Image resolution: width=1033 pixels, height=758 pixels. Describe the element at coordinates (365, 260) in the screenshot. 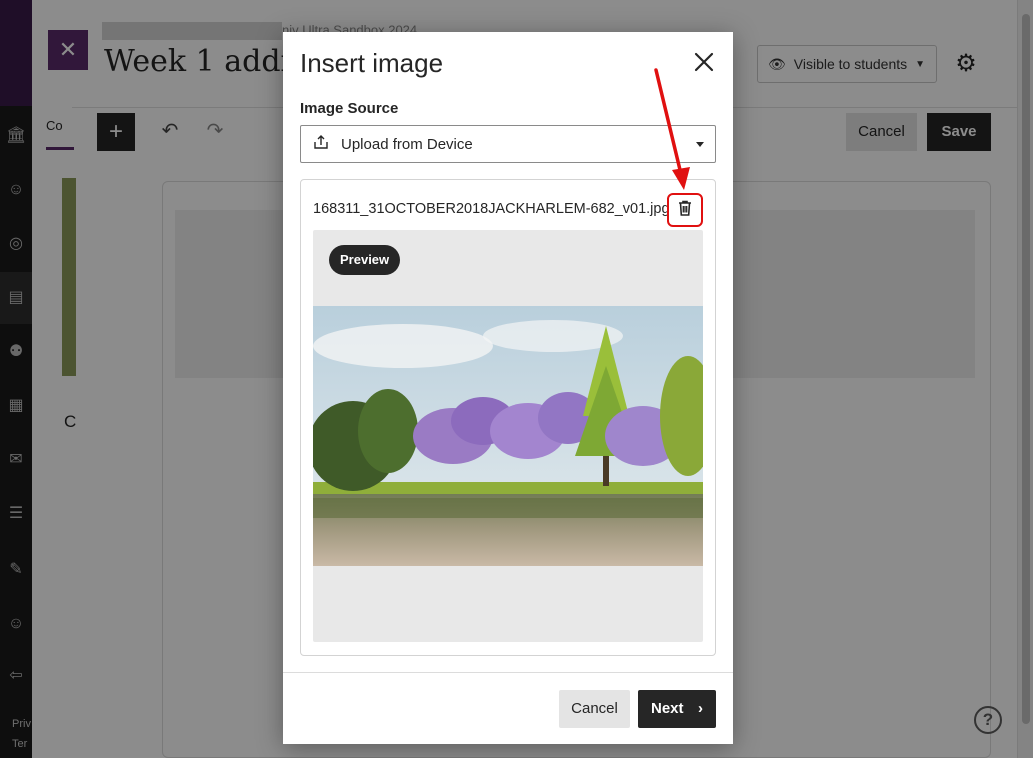

I see `preview-badge: Preview` at that location.